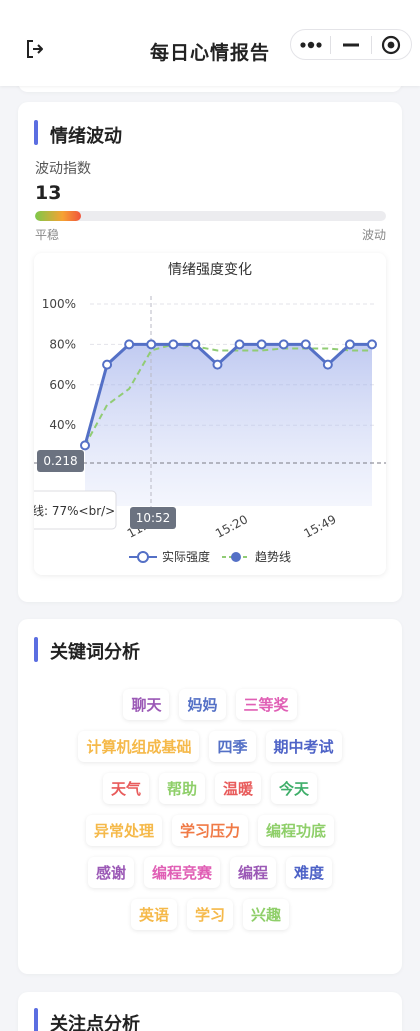  What do you see at coordinates (125, 788) in the screenshot?
I see `keyword-chip: 天气` at bounding box center [125, 788].